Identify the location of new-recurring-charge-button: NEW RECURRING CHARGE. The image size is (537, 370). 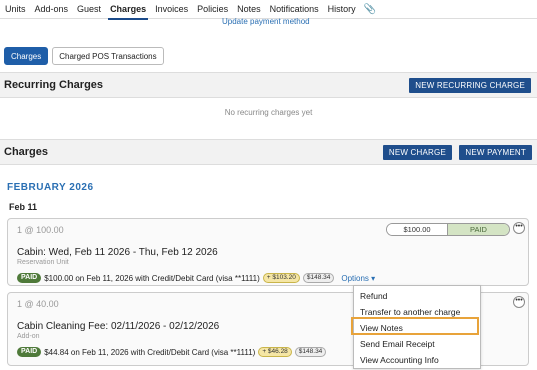
(470, 85).